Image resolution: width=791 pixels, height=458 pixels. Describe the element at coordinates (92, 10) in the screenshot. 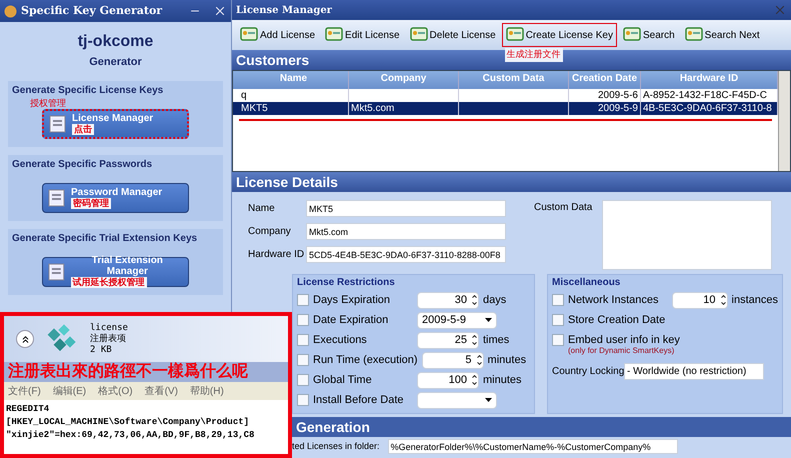

I see `window-title: Specific Key Generator` at that location.